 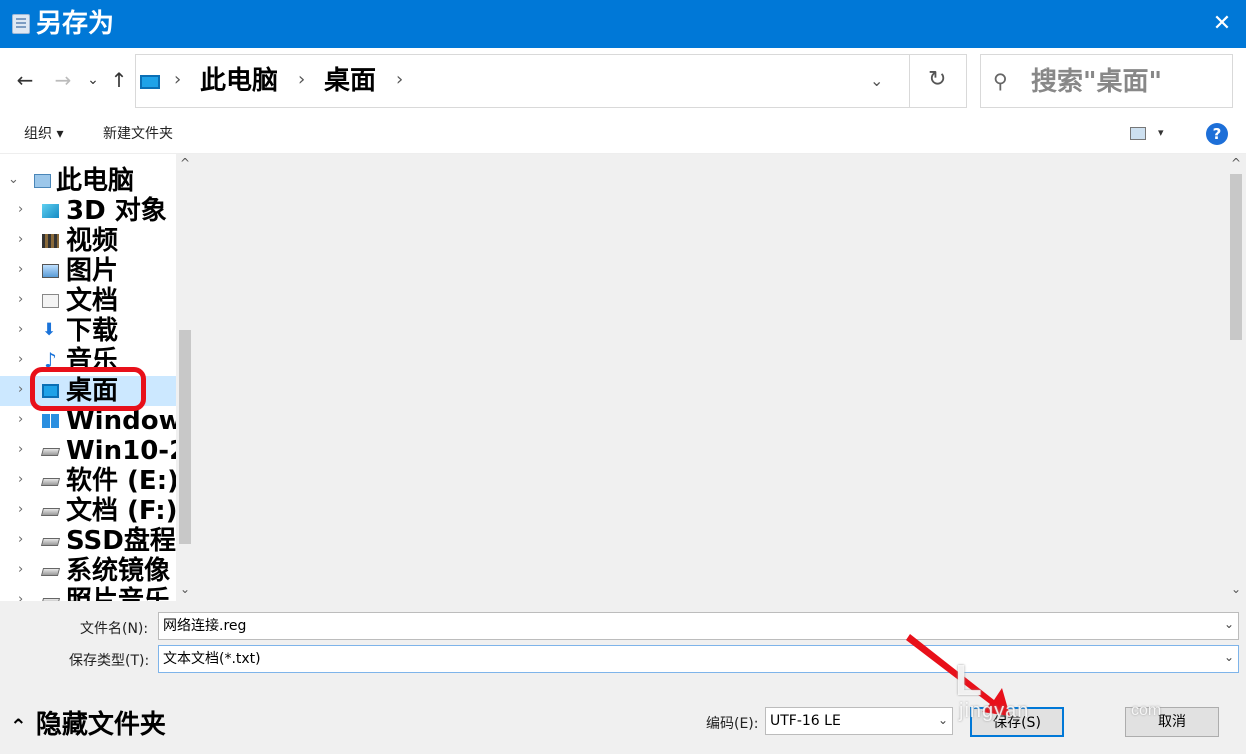 What do you see at coordinates (205, 626) in the screenshot?
I see `filename-value: 网络连接.reg` at bounding box center [205, 626].